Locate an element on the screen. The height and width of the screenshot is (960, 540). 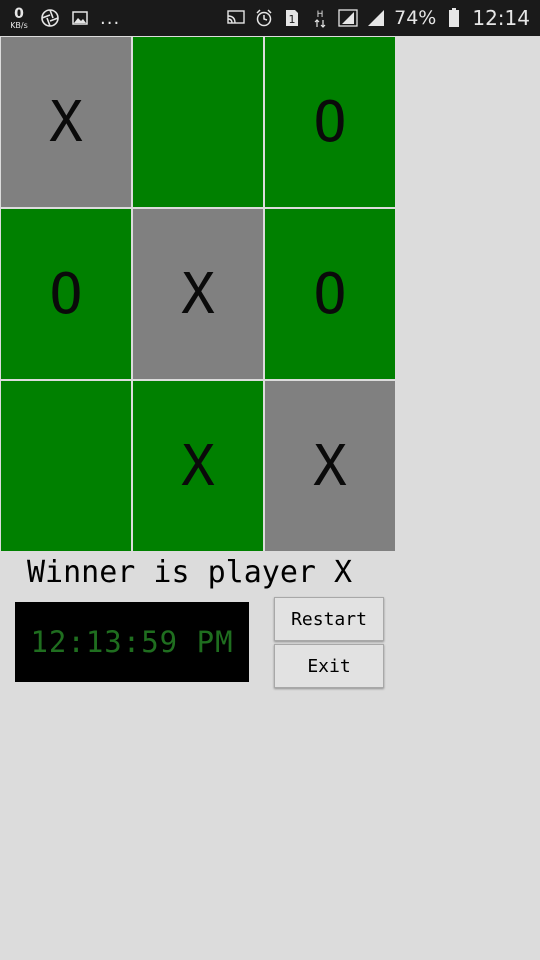
network-speed-value: 0 is located at coordinates (19, 13).